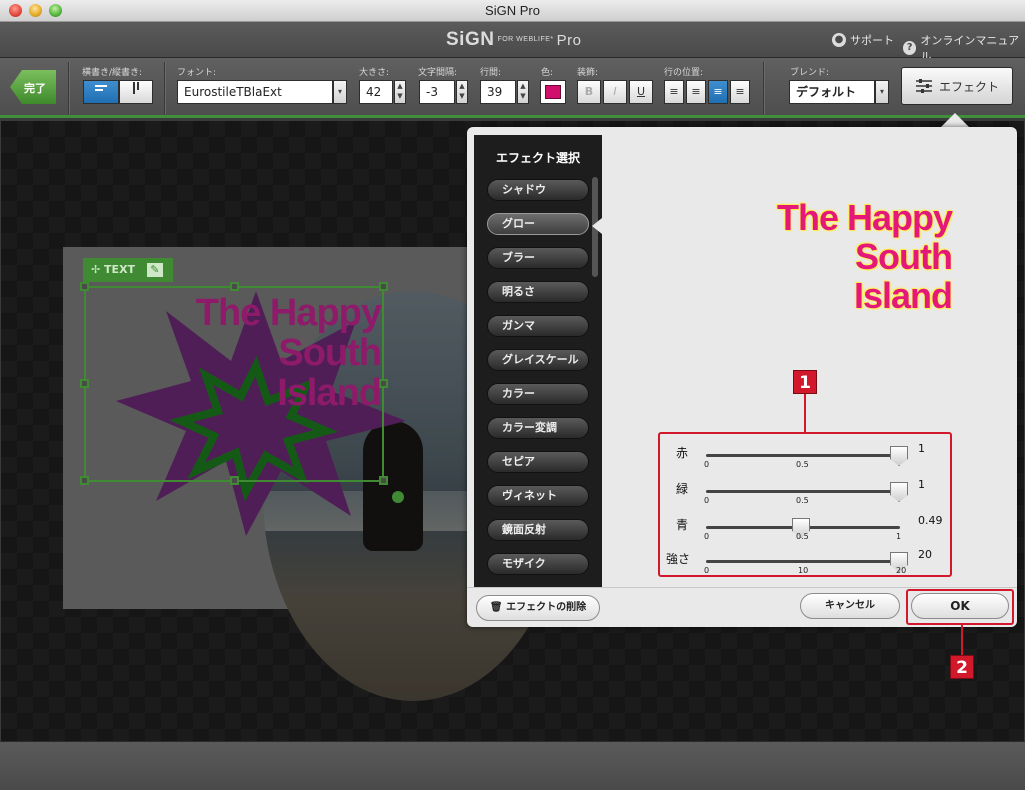 The image size is (1025, 790). I want to click on spacing-input: -3, so click(437, 92).